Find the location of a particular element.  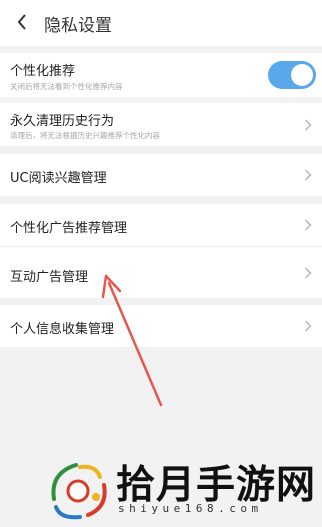

watermark-logo is located at coordinates (79, 491).